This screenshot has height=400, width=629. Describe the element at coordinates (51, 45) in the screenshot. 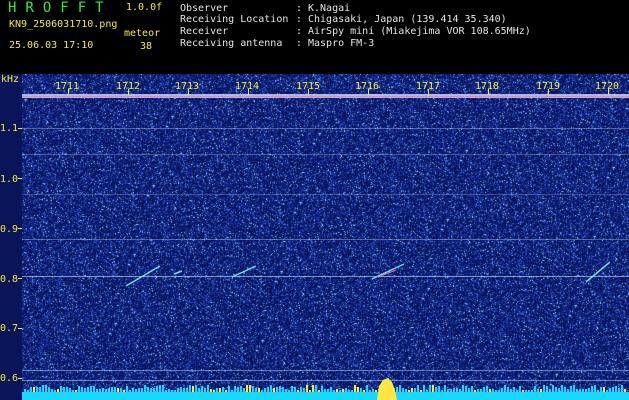

I see `timestamp-label: 25.06.03 17:10` at that location.